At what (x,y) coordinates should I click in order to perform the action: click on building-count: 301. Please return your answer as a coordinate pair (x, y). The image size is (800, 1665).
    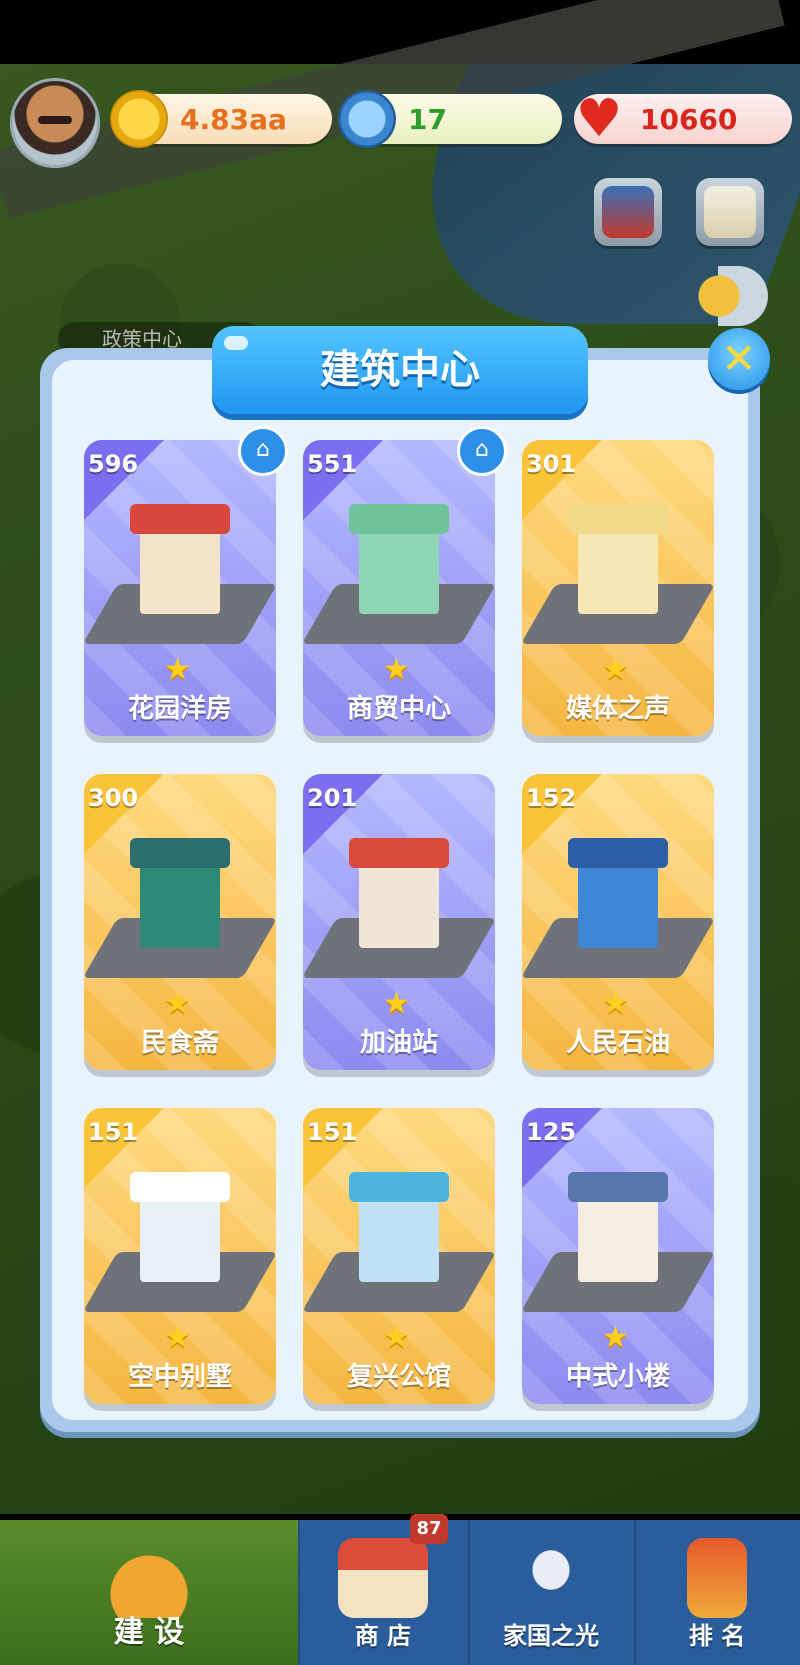
    Looking at the image, I should click on (551, 464).